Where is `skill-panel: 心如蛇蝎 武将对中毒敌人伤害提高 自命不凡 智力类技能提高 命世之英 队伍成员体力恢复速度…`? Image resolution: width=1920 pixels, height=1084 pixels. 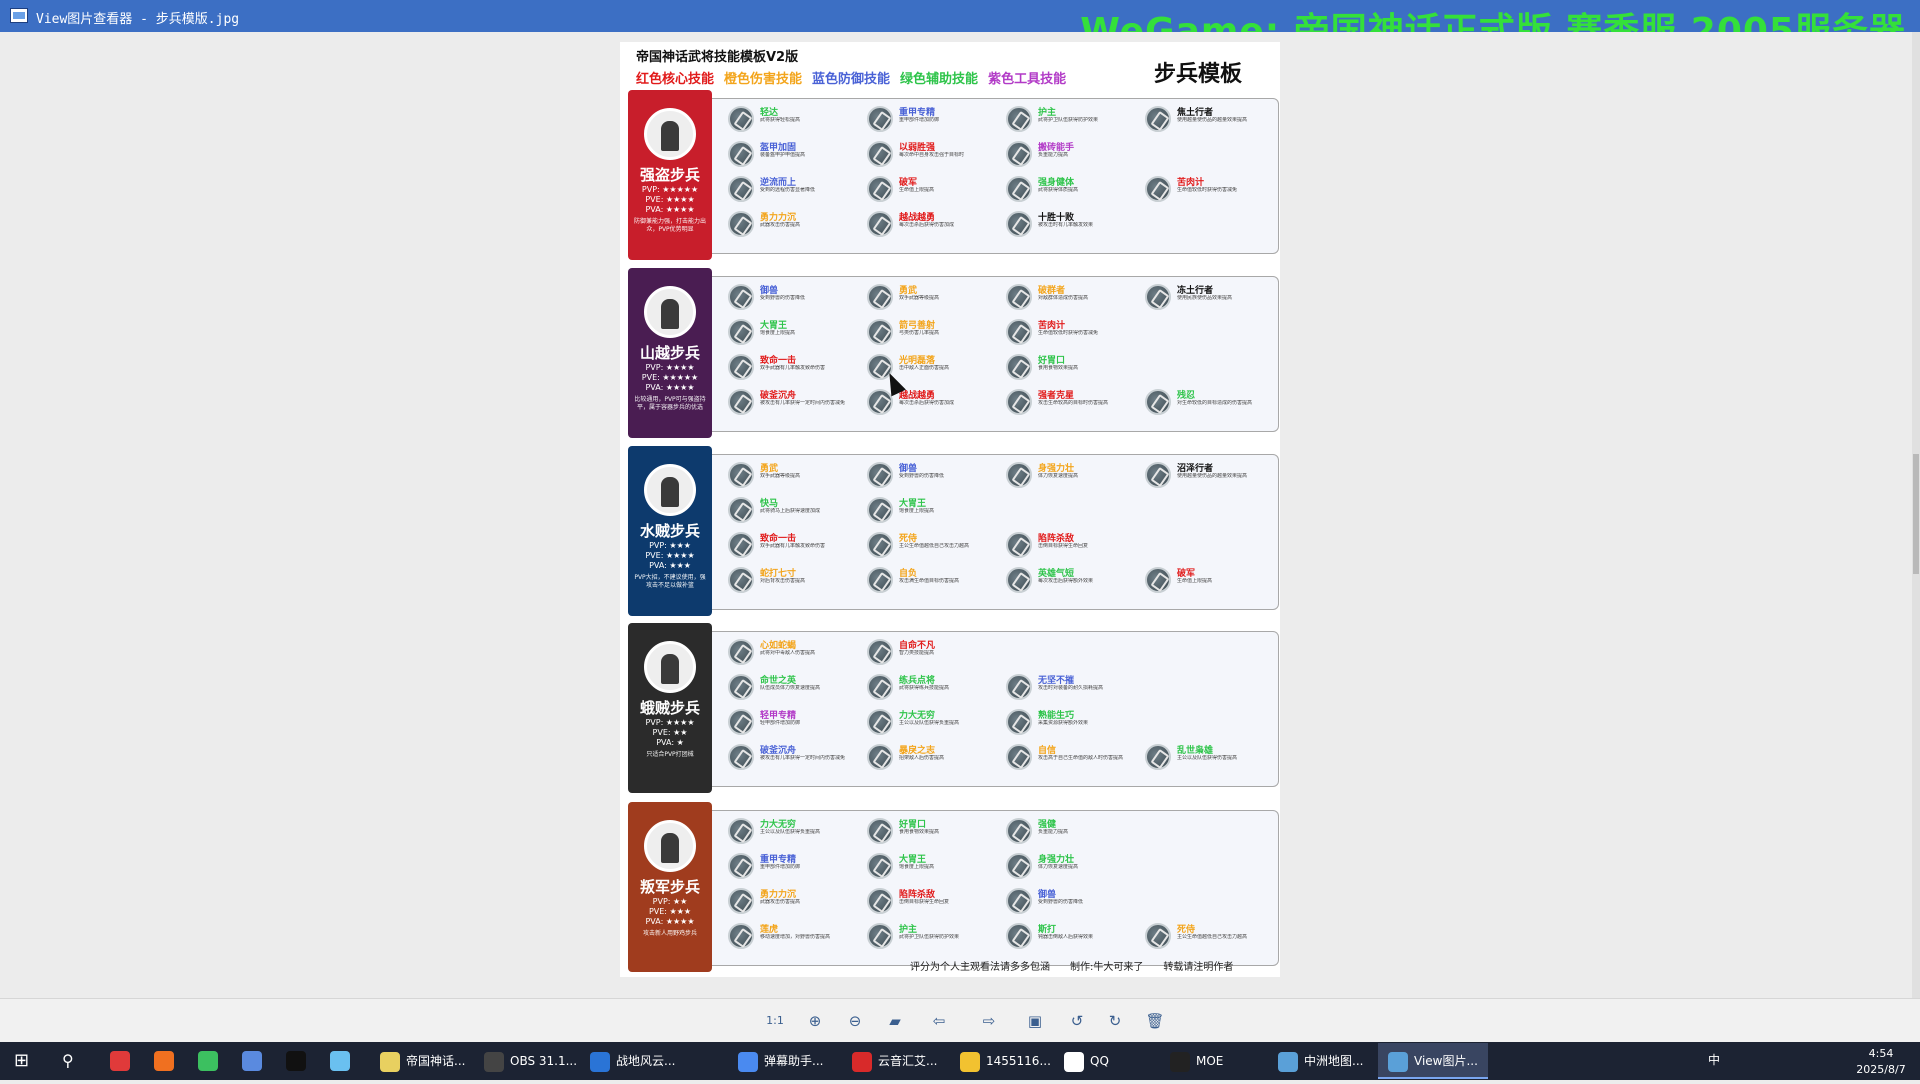
skill-panel: 心如蛇蝎 武将对中毒敌人伤害提高 自命不凡 智力类技能提高 命世之英 队伍成员体力恢复速度… is located at coordinates (995, 709).